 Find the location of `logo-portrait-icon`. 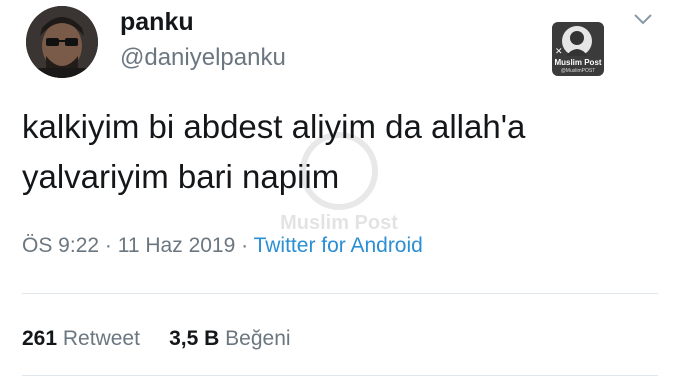

logo-portrait-icon is located at coordinates (577, 43).